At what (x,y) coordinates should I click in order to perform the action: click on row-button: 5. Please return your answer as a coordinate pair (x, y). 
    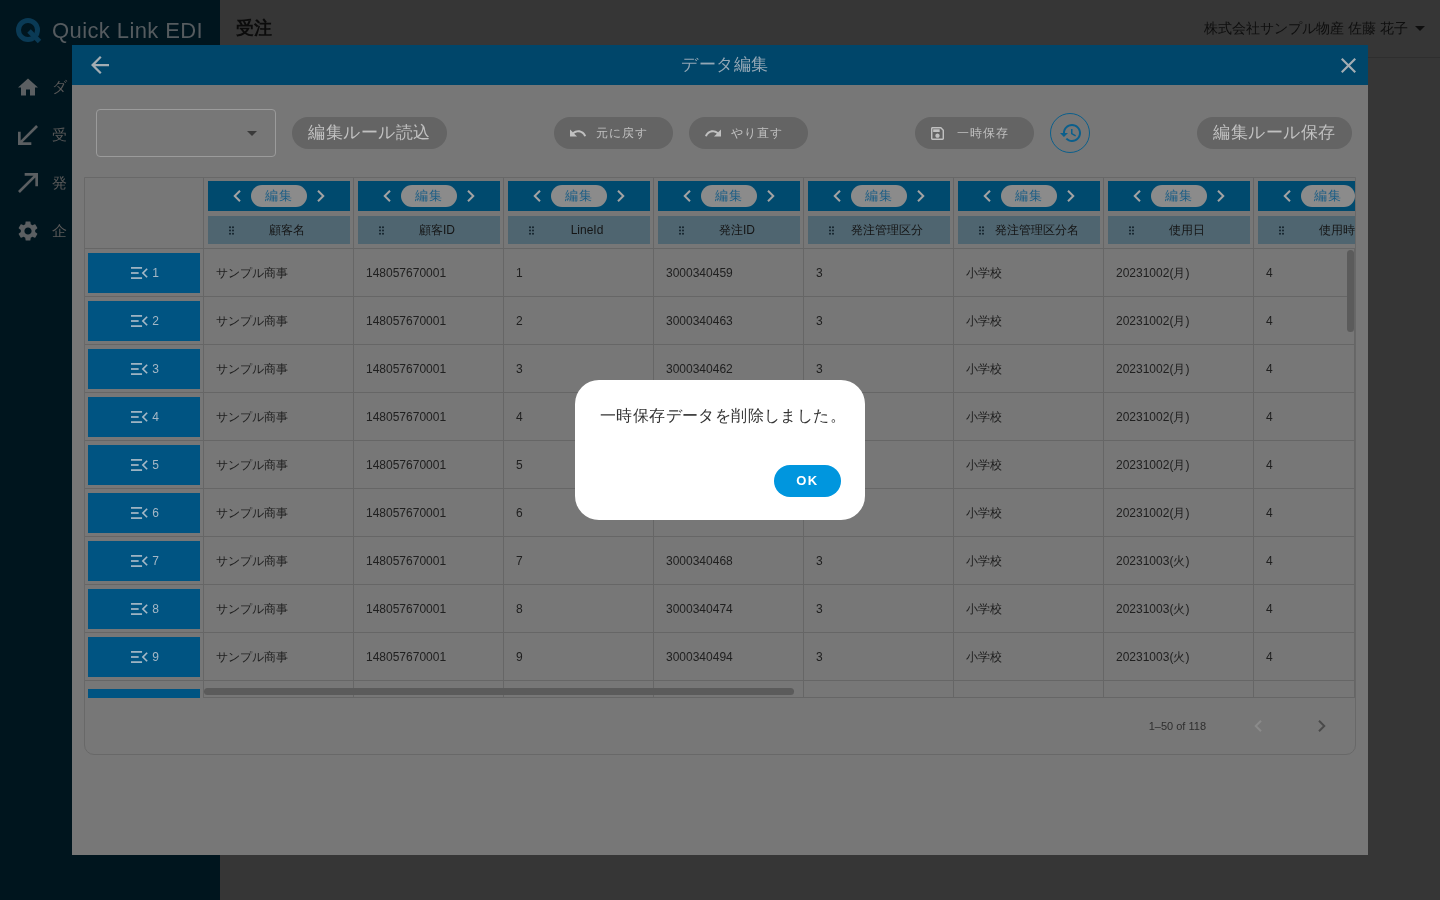
    Looking at the image, I should click on (144, 465).